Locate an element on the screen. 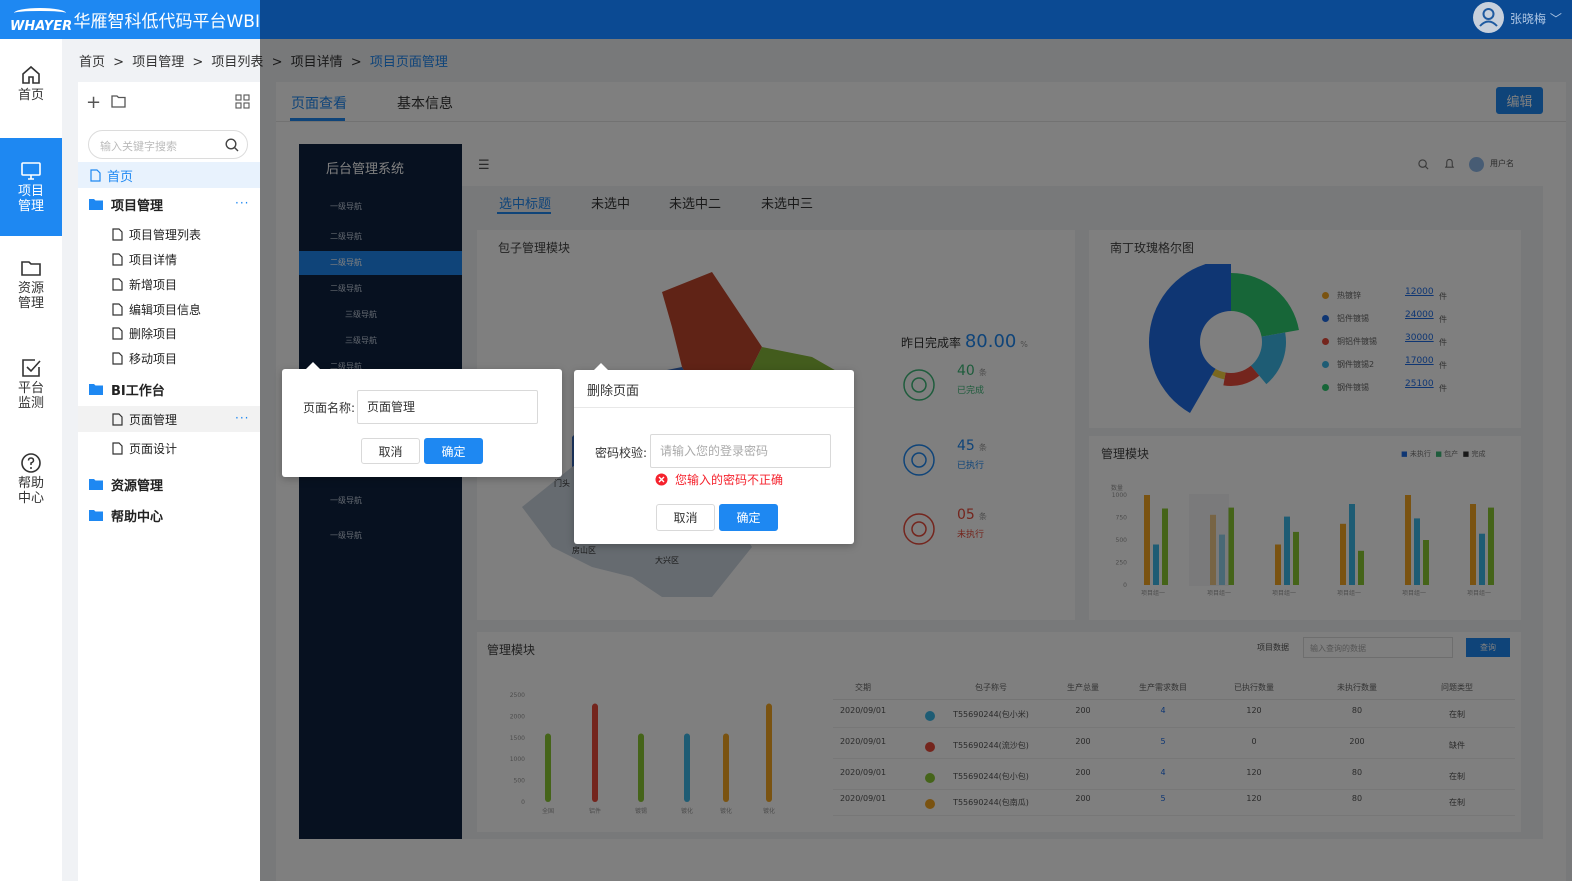  tree-item: 删除项目 is located at coordinates (169, 333).